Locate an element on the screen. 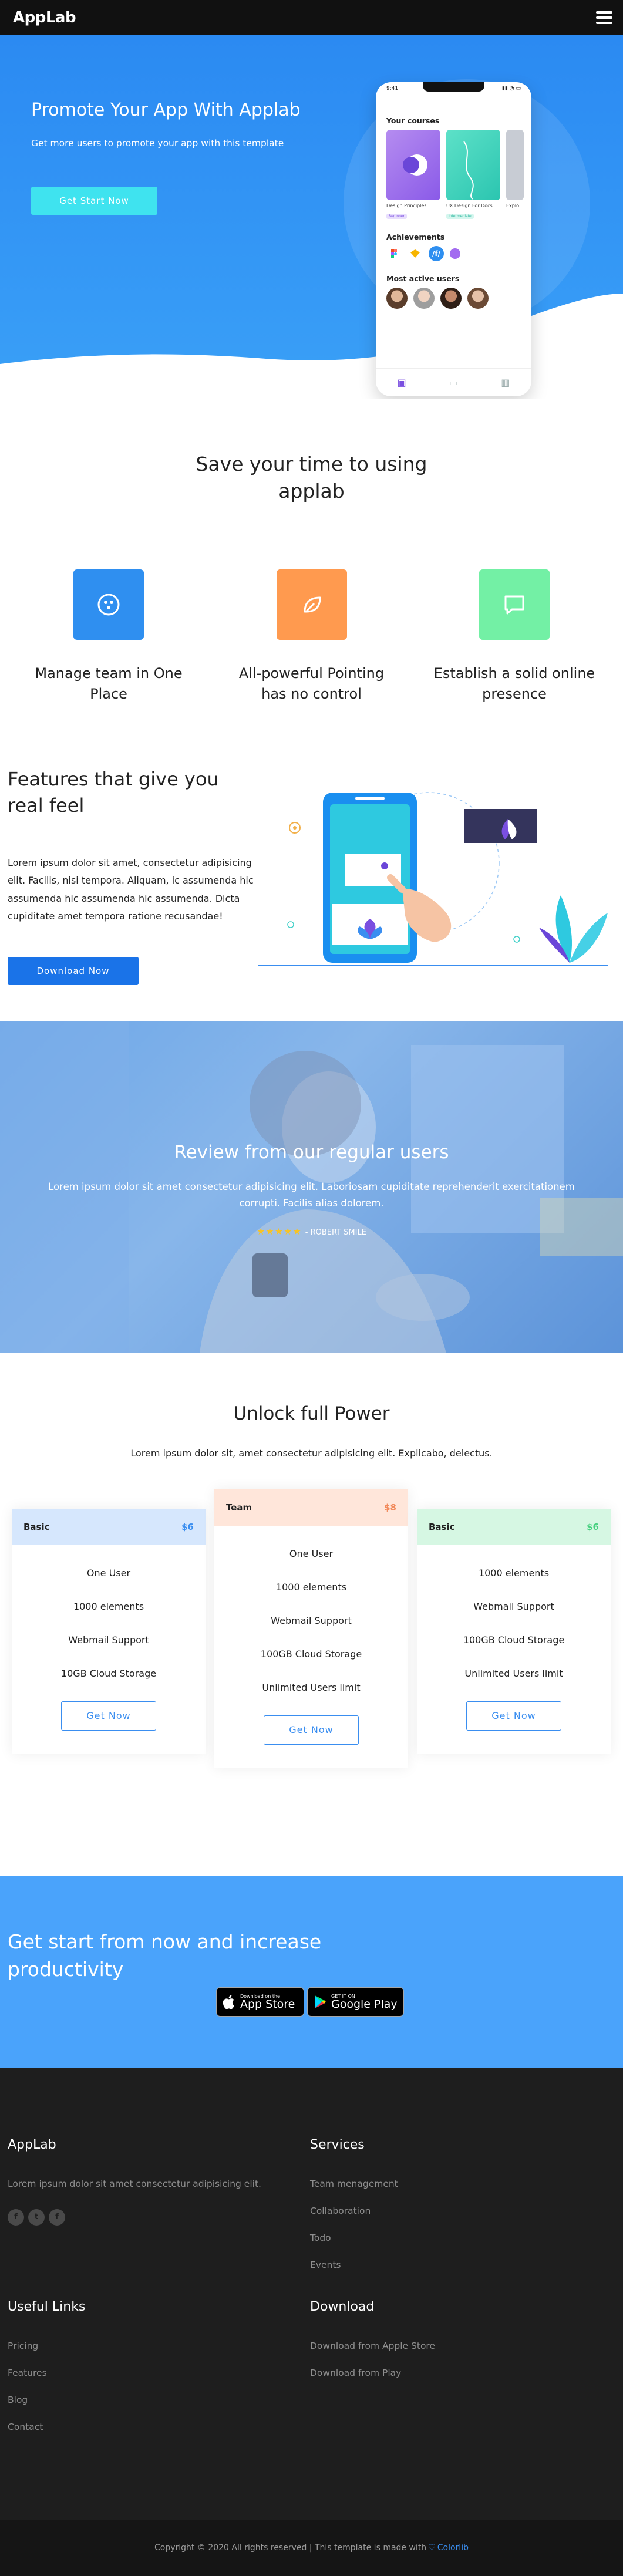  feature-item: All-powerful Pointing has no control is located at coordinates (312, 636).